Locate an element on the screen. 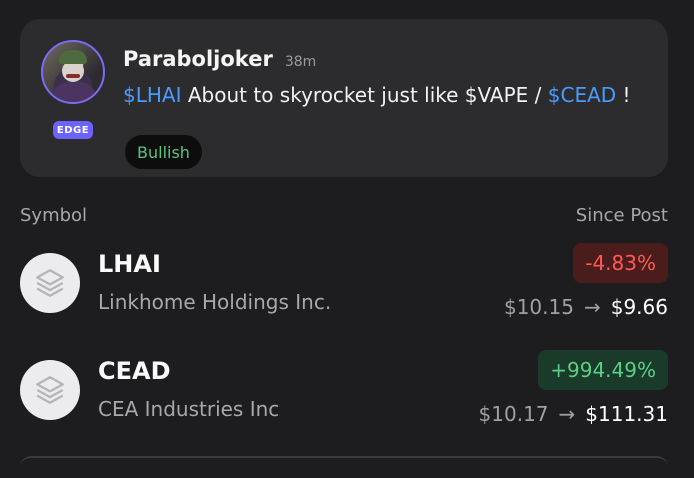 The width and height of the screenshot is (694, 478). post-timestamp: 38m is located at coordinates (300, 62).